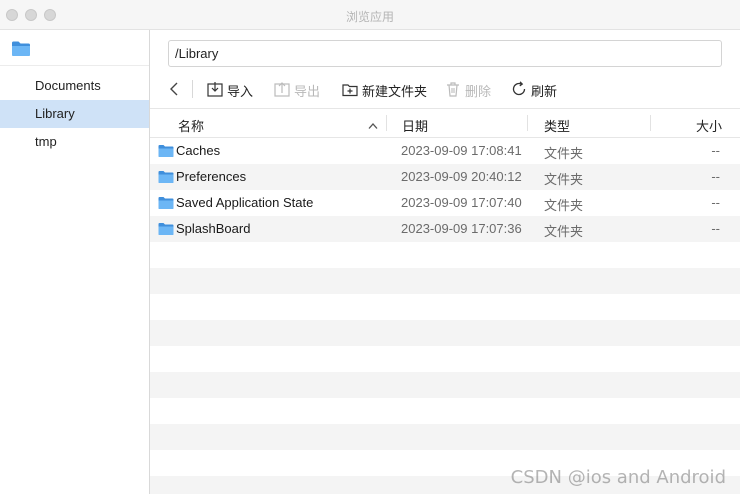 The image size is (740, 494). What do you see at coordinates (445, 53) in the screenshot?
I see `path-field: /Library` at bounding box center [445, 53].